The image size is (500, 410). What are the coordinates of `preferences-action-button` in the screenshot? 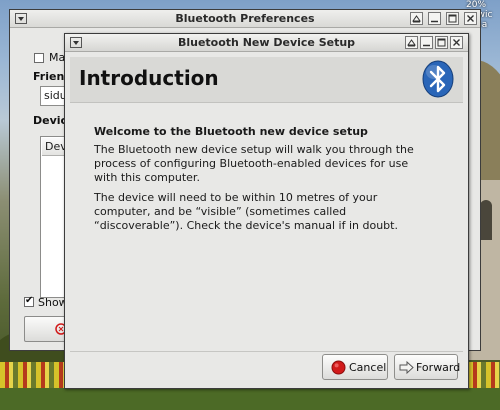 It's located at (46, 329).